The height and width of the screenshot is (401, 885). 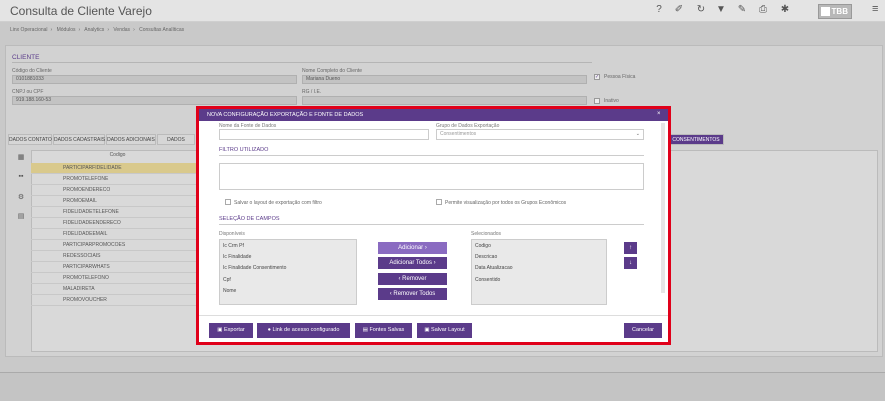 I want to click on tab-dados: DADOS, so click(x=176, y=139).